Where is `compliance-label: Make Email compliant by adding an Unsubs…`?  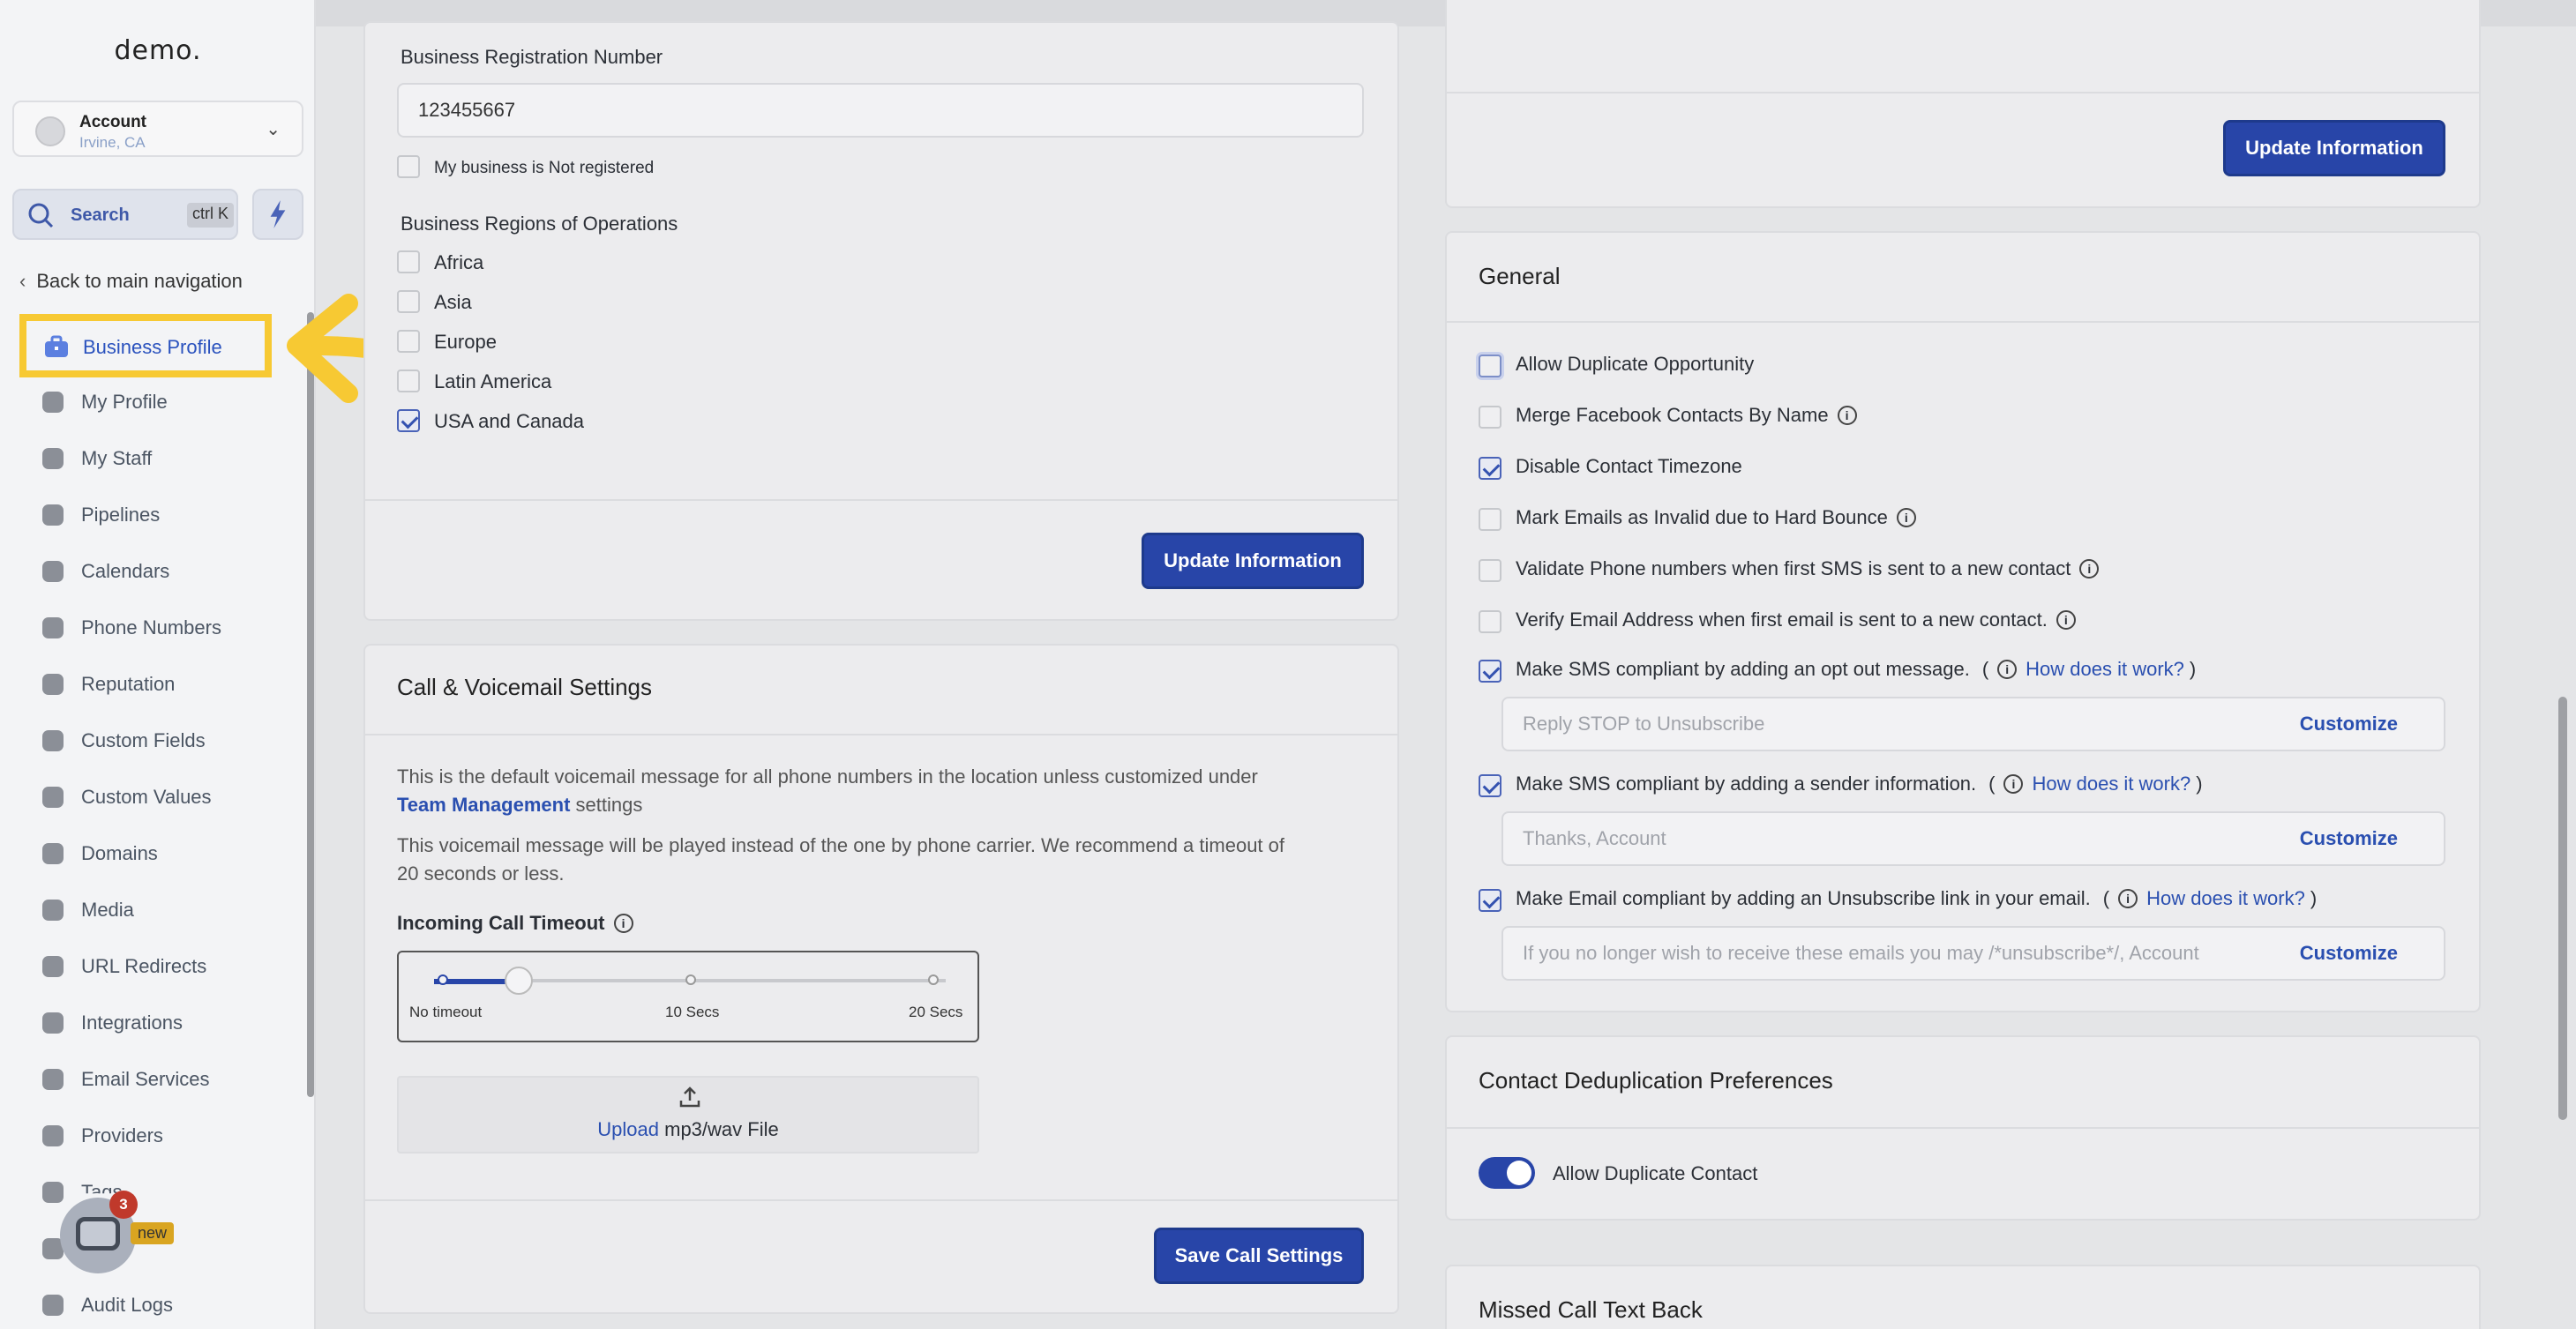
compliance-label: Make Email compliant by adding an Unsubs… is located at coordinates (1804, 898).